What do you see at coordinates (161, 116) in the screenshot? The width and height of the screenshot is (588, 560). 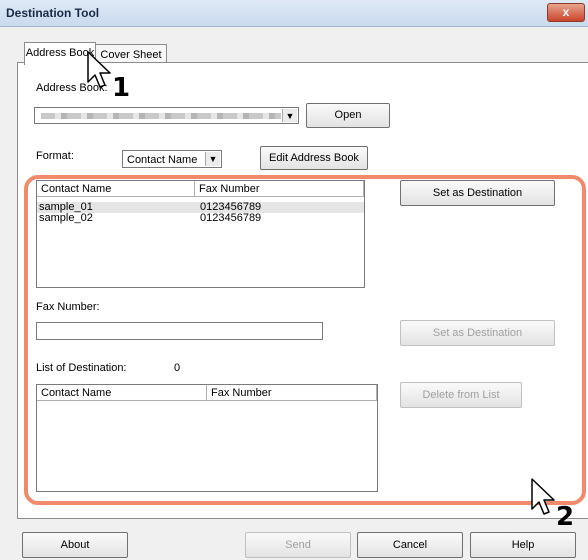 I see `address-book-value-redacted` at bounding box center [161, 116].